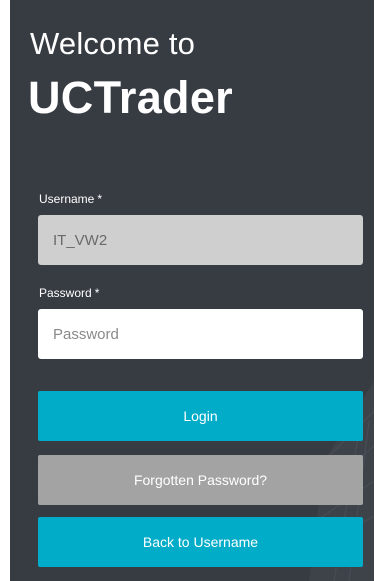  What do you see at coordinates (67, 199) in the screenshot?
I see `username-label-text: Username` at bounding box center [67, 199].